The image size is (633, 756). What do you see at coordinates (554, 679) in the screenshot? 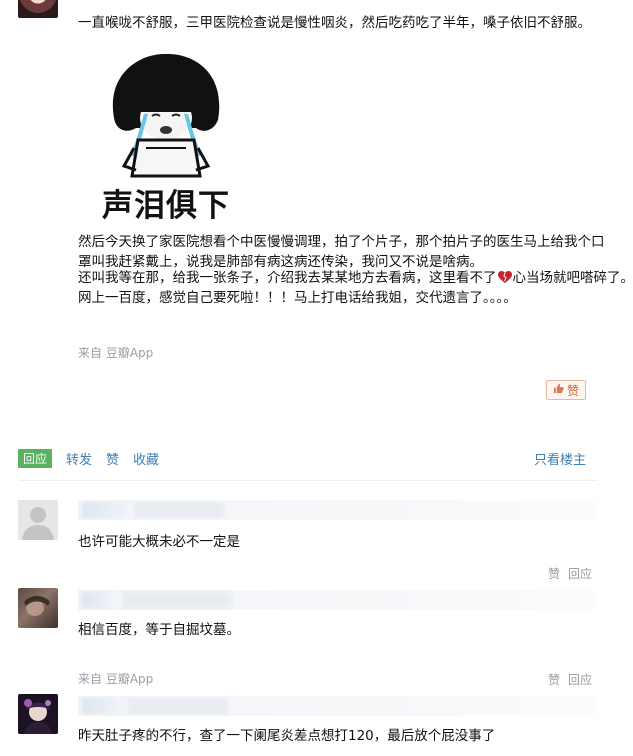
I see `comment-2-like-button: 赞` at bounding box center [554, 679].